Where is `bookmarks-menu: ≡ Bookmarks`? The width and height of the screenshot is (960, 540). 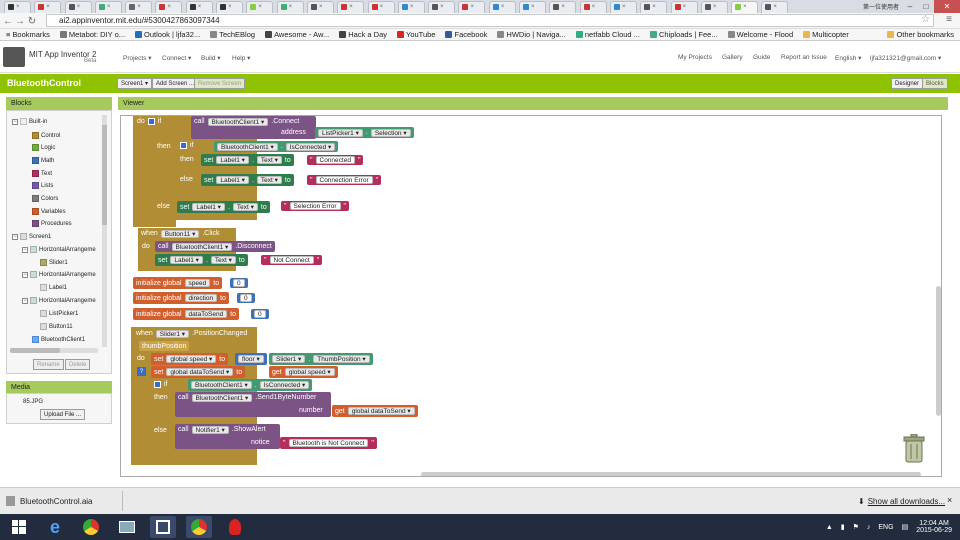
bookmarks-menu: ≡ Bookmarks is located at coordinates (28, 34).